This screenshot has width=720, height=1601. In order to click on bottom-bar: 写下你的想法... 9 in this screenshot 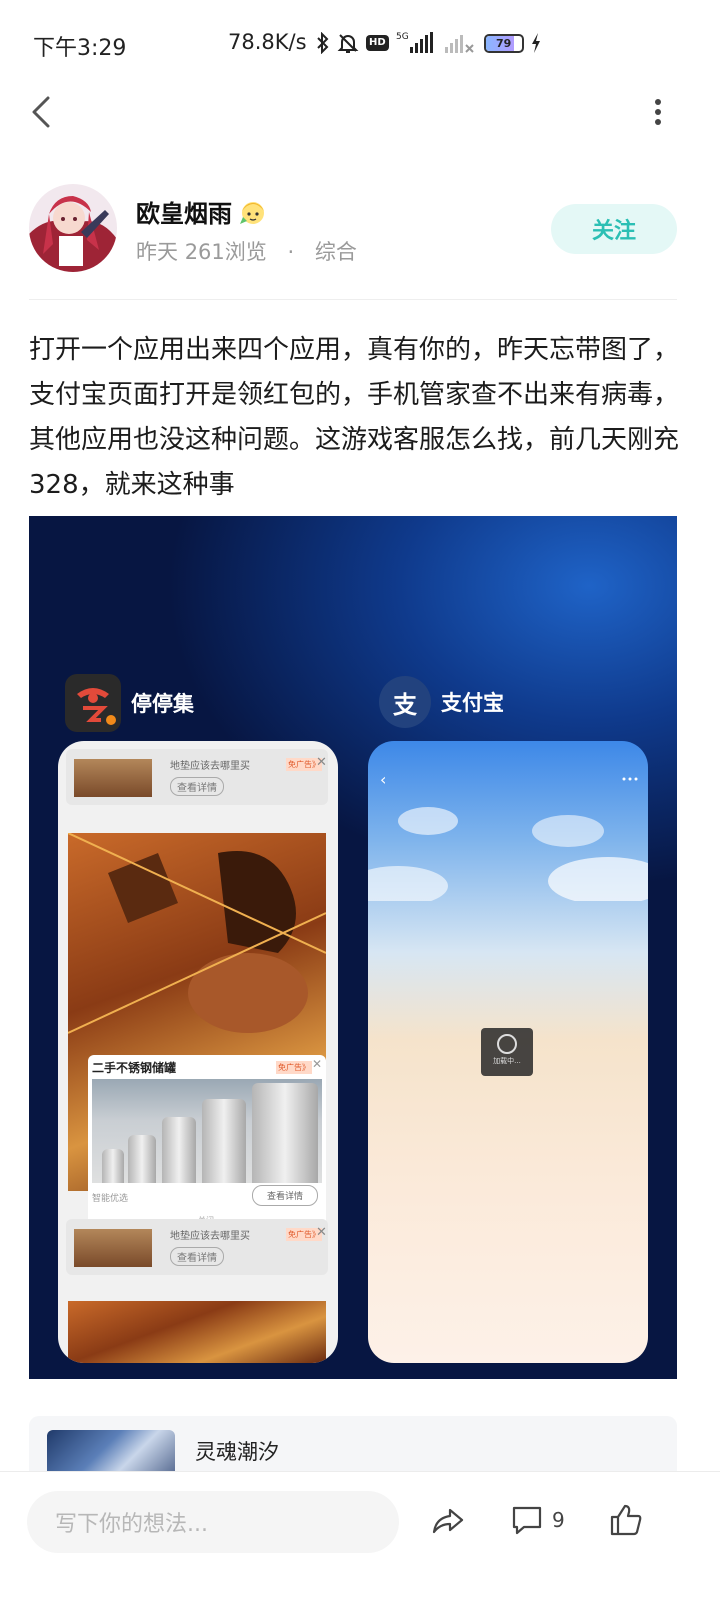, I will do `click(360, 1536)`.